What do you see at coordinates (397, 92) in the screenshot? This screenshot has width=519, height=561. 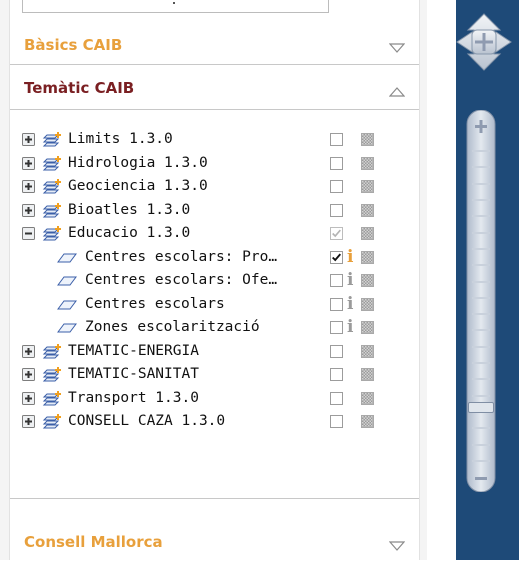 I see `chevron-up-icon` at bounding box center [397, 92].